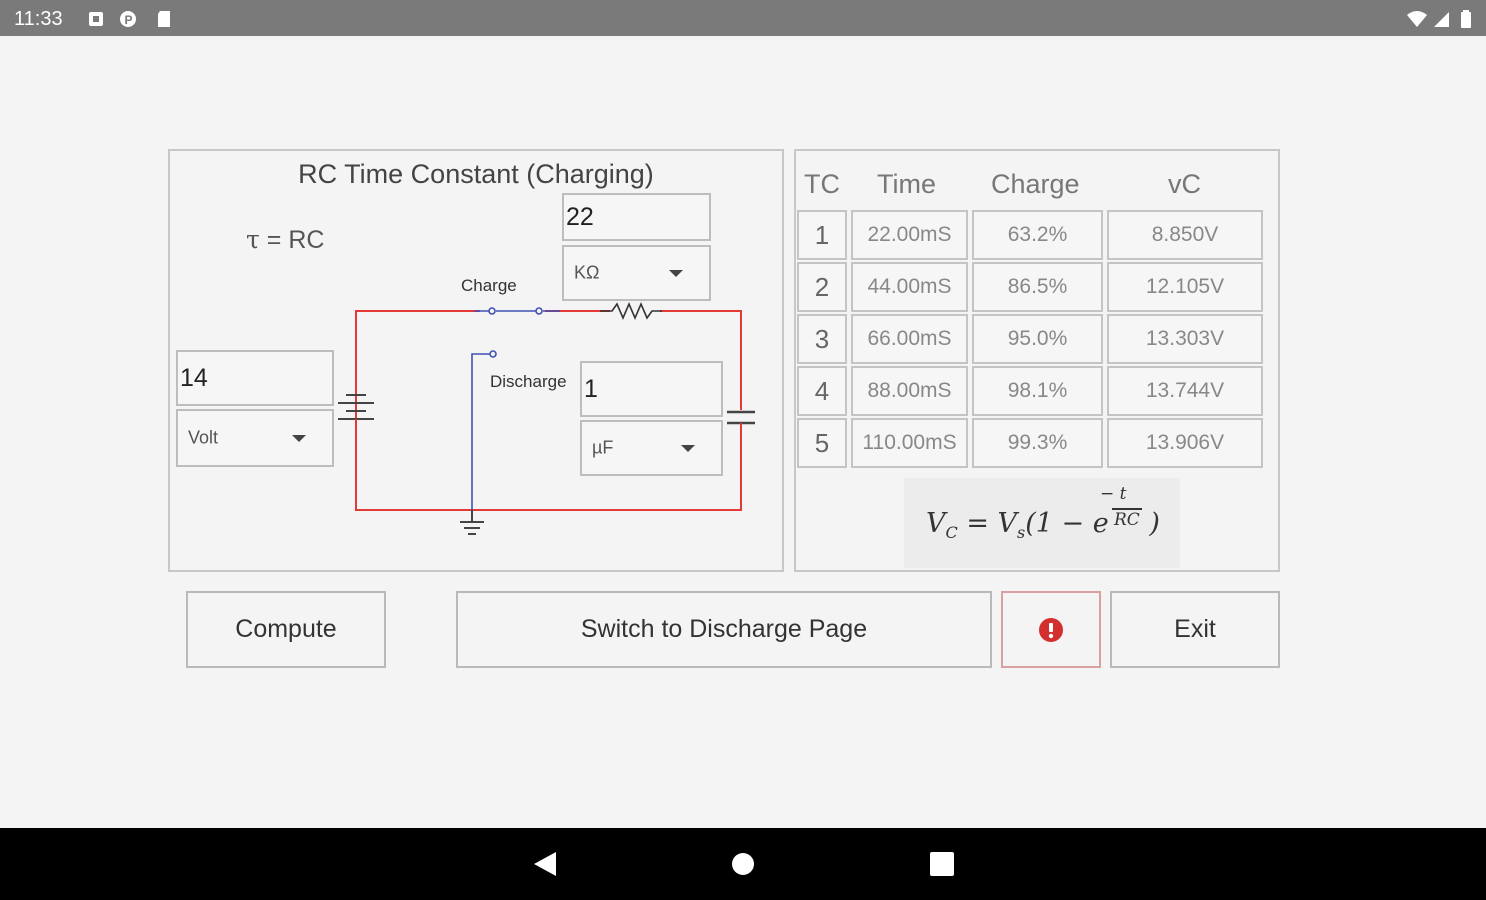 The height and width of the screenshot is (900, 1486). Describe the element at coordinates (517, 311) in the screenshot. I see `charge-switch` at that location.